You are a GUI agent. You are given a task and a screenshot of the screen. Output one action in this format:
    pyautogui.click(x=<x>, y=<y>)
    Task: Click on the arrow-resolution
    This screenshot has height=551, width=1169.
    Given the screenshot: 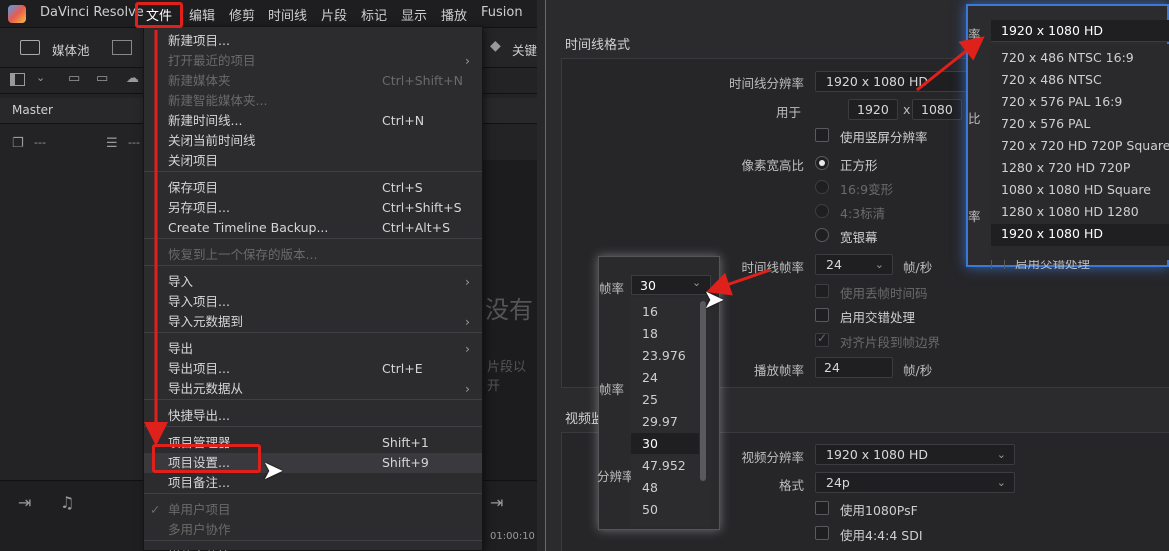 What is the action you would take?
    pyautogui.click(x=950, y=64)
    